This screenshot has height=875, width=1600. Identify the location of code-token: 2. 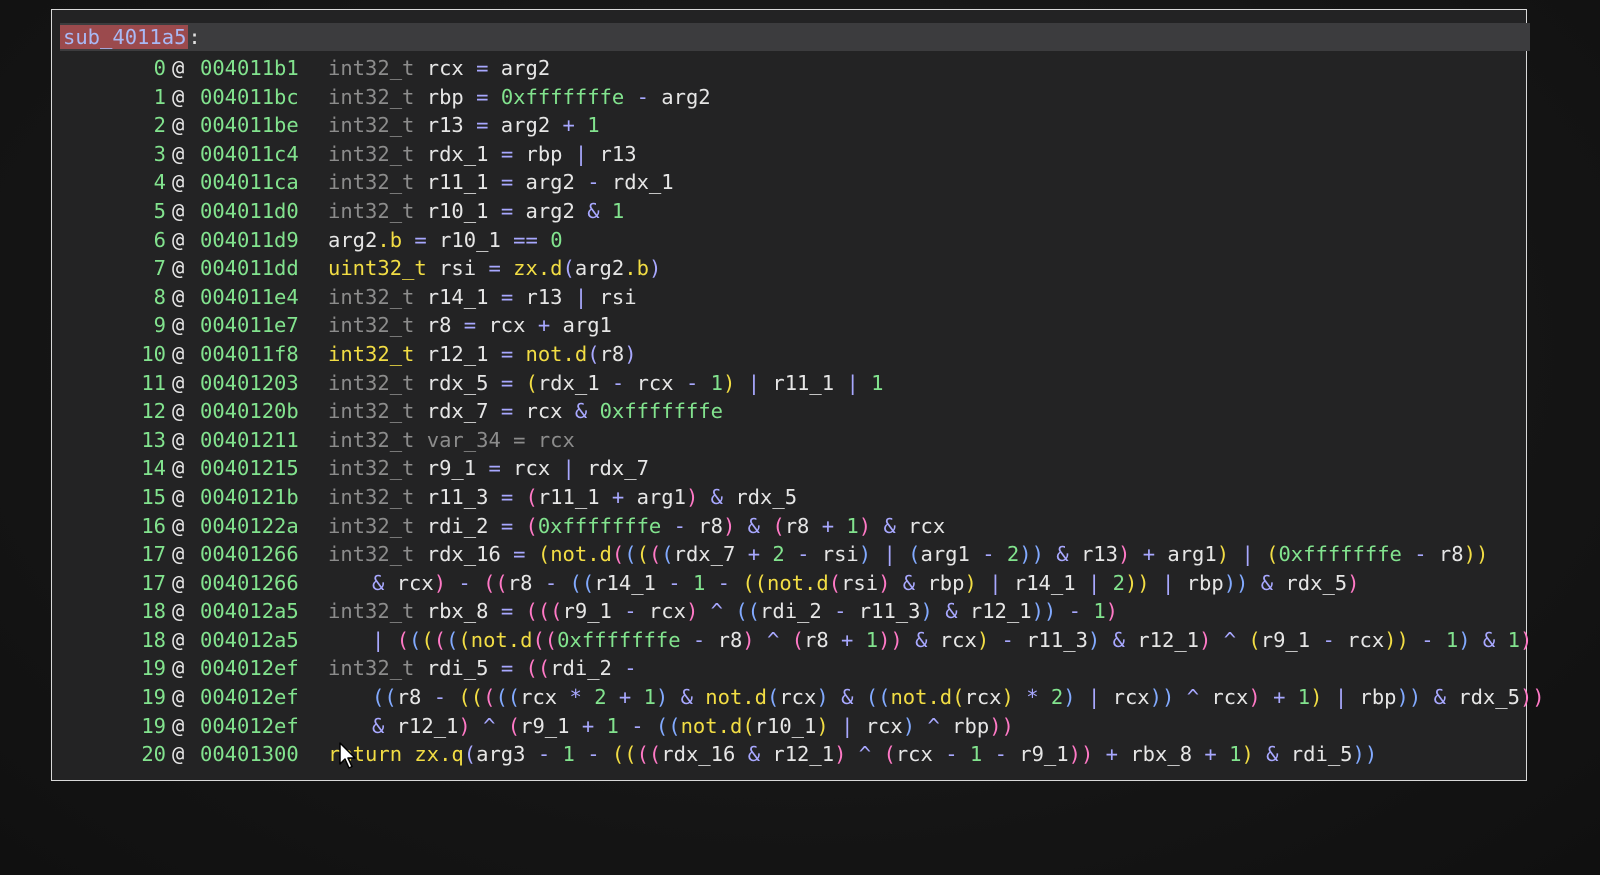
(778, 554).